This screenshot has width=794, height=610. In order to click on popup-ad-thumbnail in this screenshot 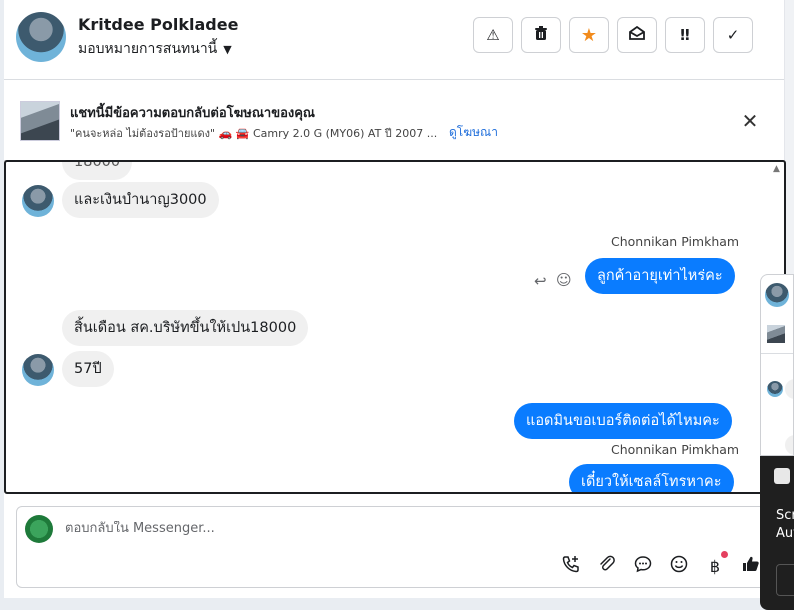, I will do `click(776, 334)`.